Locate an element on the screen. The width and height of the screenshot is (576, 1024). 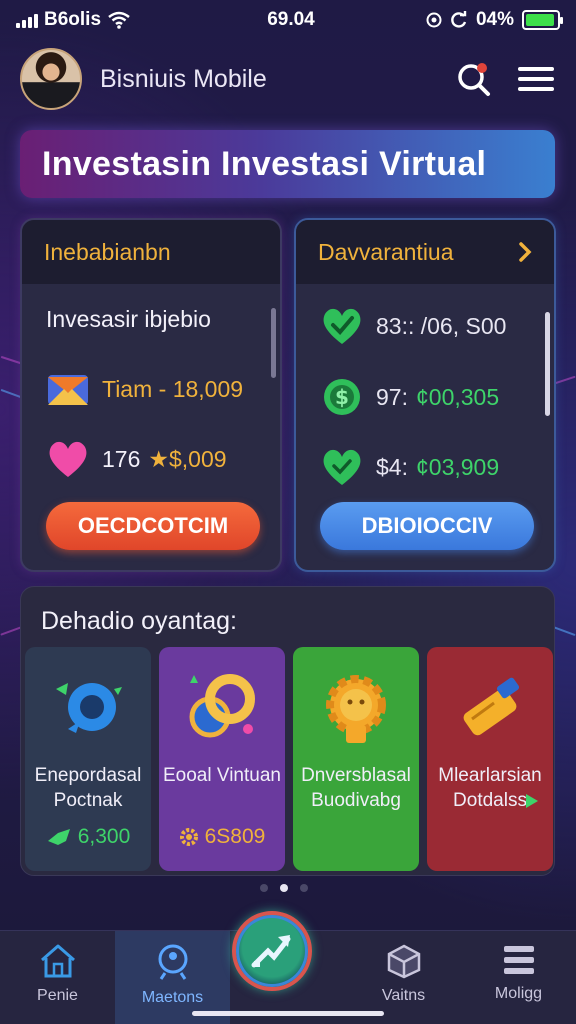
trend-fab-button is located at coordinates (272, 951).